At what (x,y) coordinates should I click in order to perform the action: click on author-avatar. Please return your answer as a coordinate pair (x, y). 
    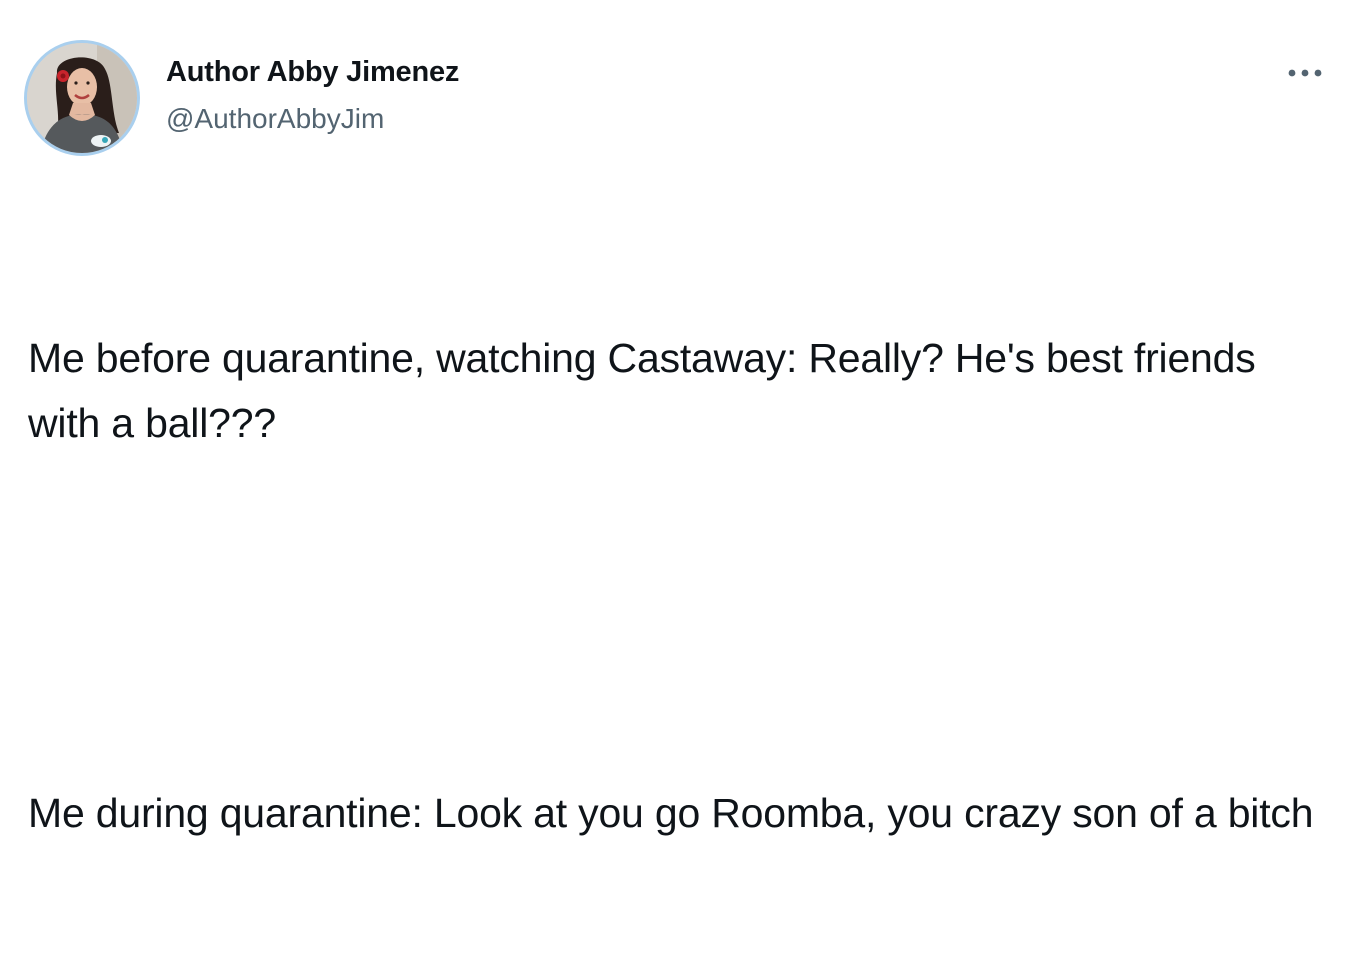
    Looking at the image, I should click on (82, 98).